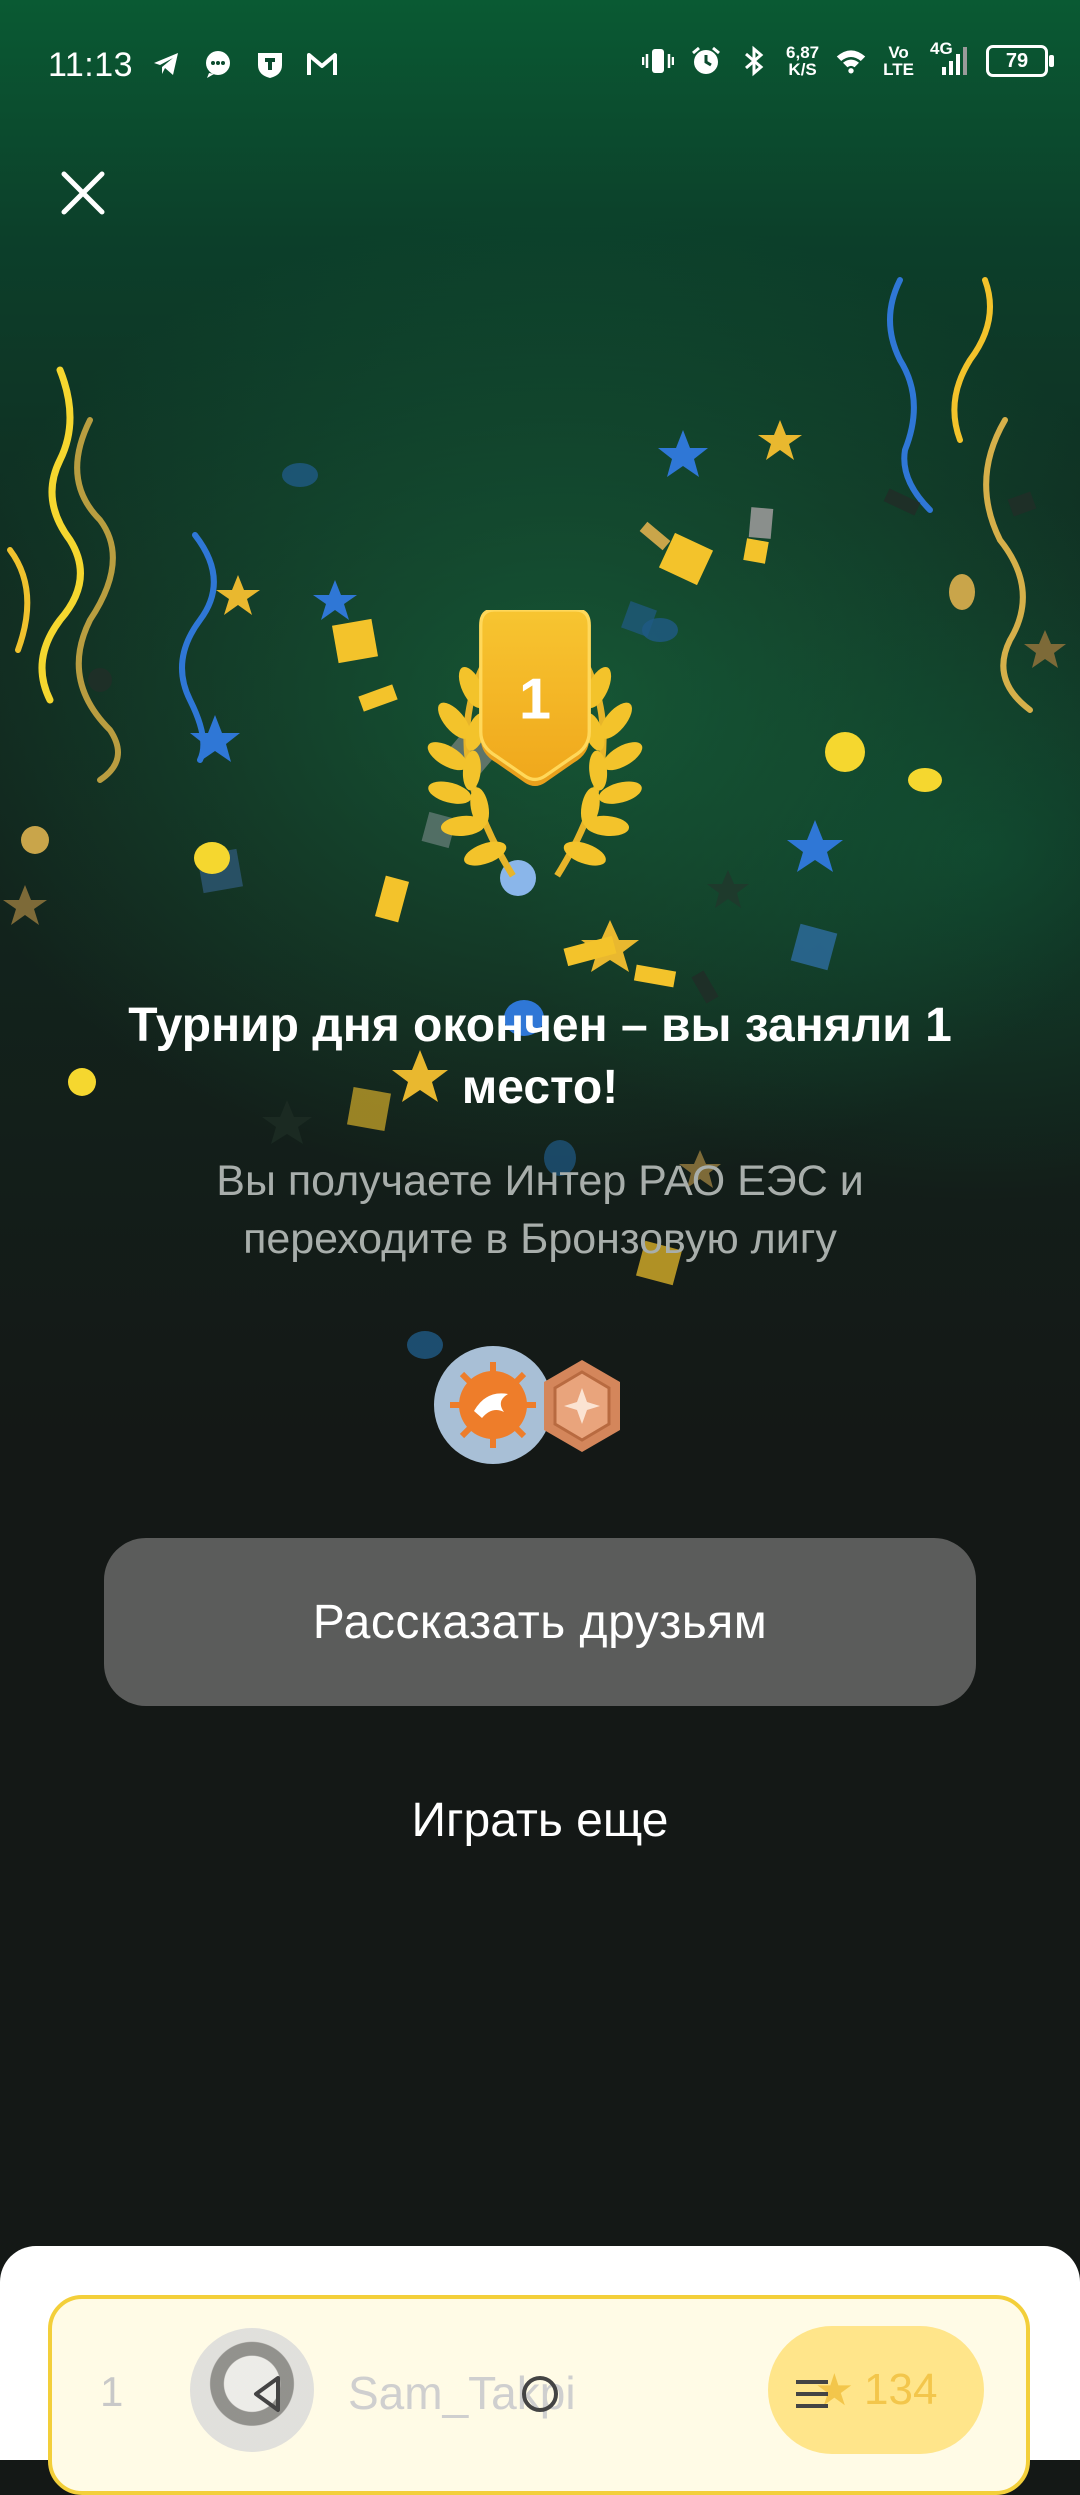 Image resolution: width=1080 pixels, height=2495 pixels. Describe the element at coordinates (706, 61) in the screenshot. I see `alarm-icon` at that location.